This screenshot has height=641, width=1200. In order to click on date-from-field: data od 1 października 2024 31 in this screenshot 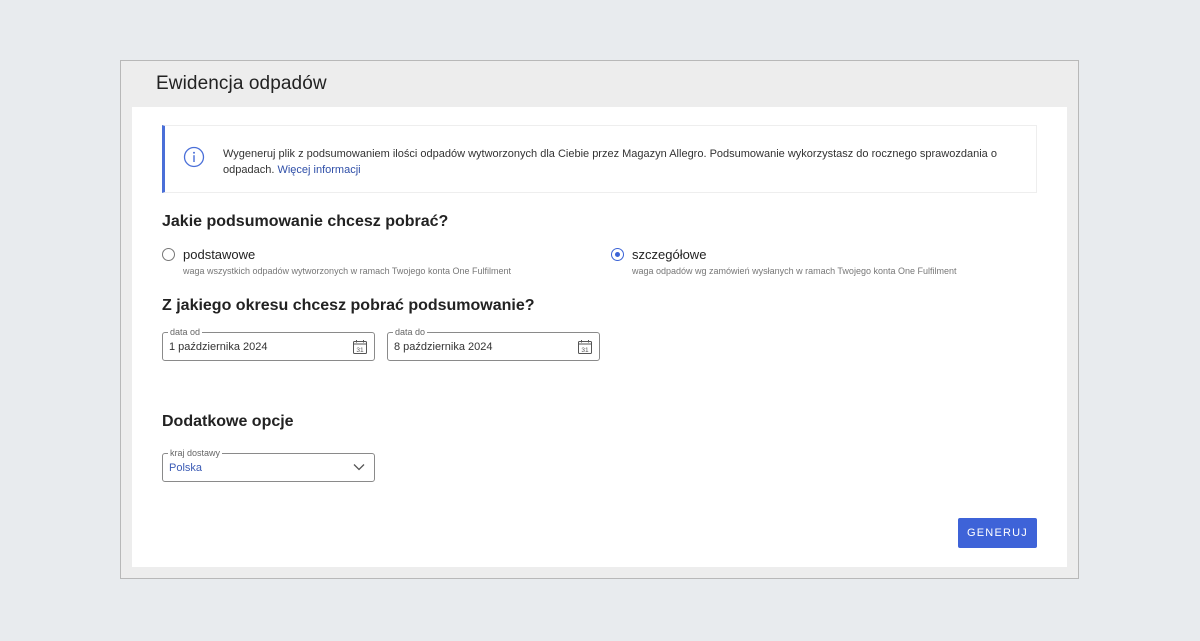, I will do `click(268, 343)`.